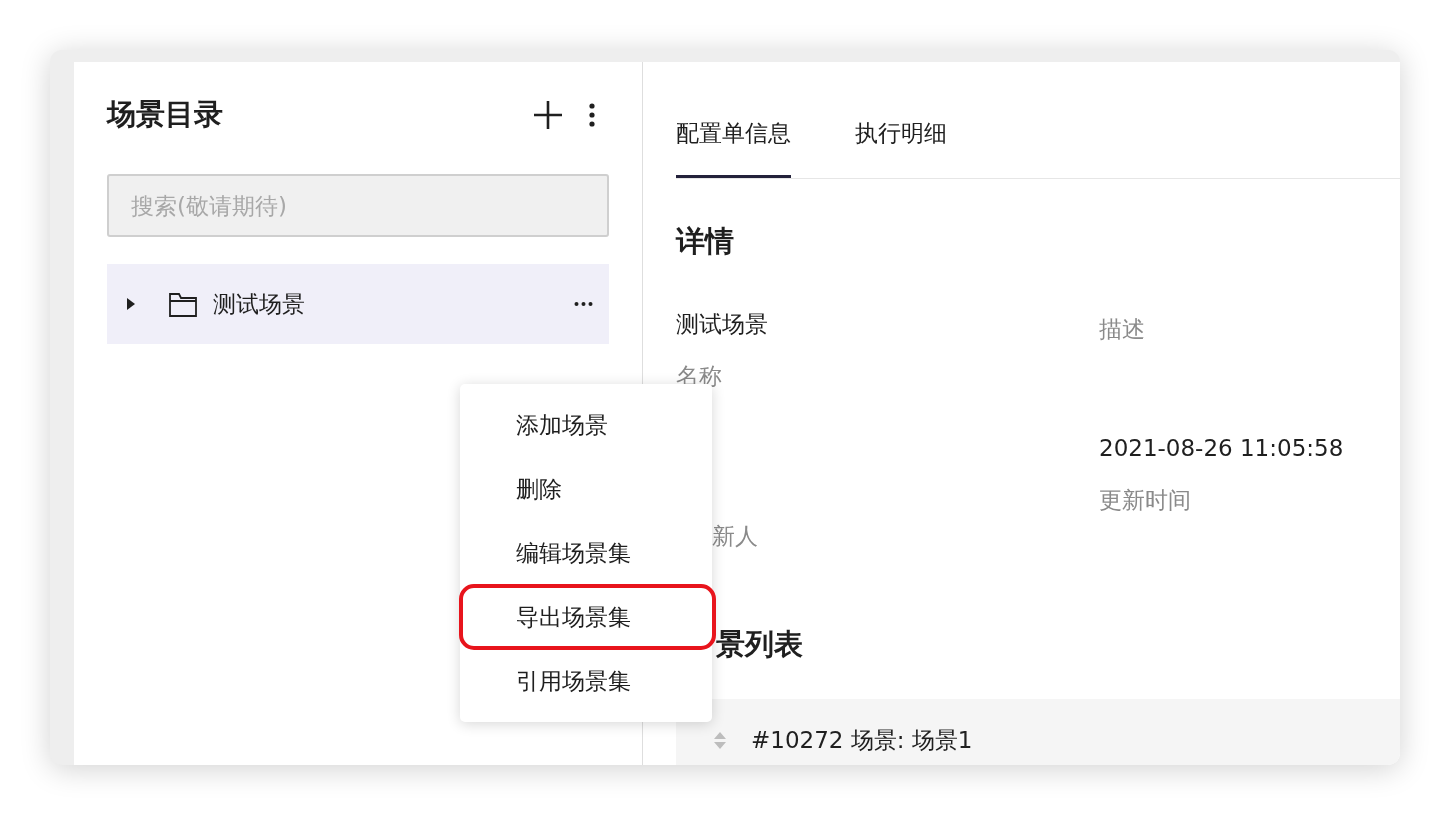 The image size is (1450, 816). I want to click on sidebar-title: 场景目录, so click(165, 114).